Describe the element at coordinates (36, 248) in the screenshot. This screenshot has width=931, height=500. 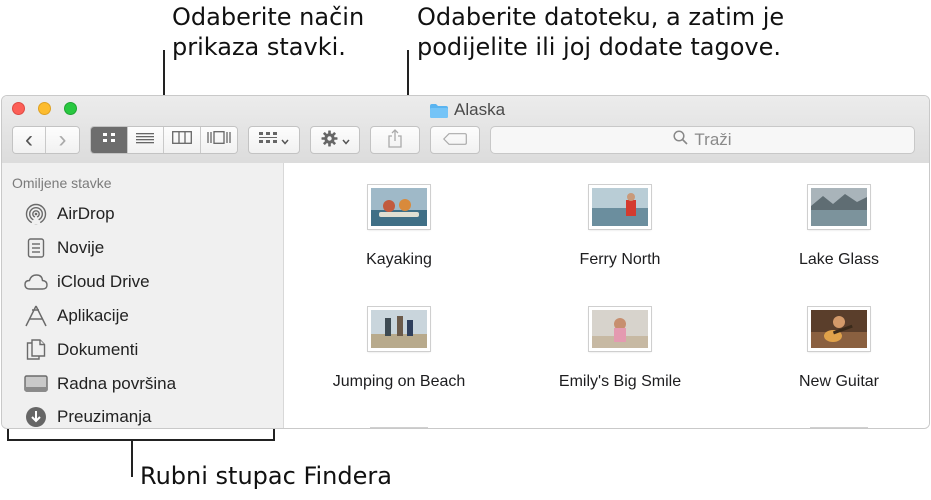
I see `recents-icon` at that location.